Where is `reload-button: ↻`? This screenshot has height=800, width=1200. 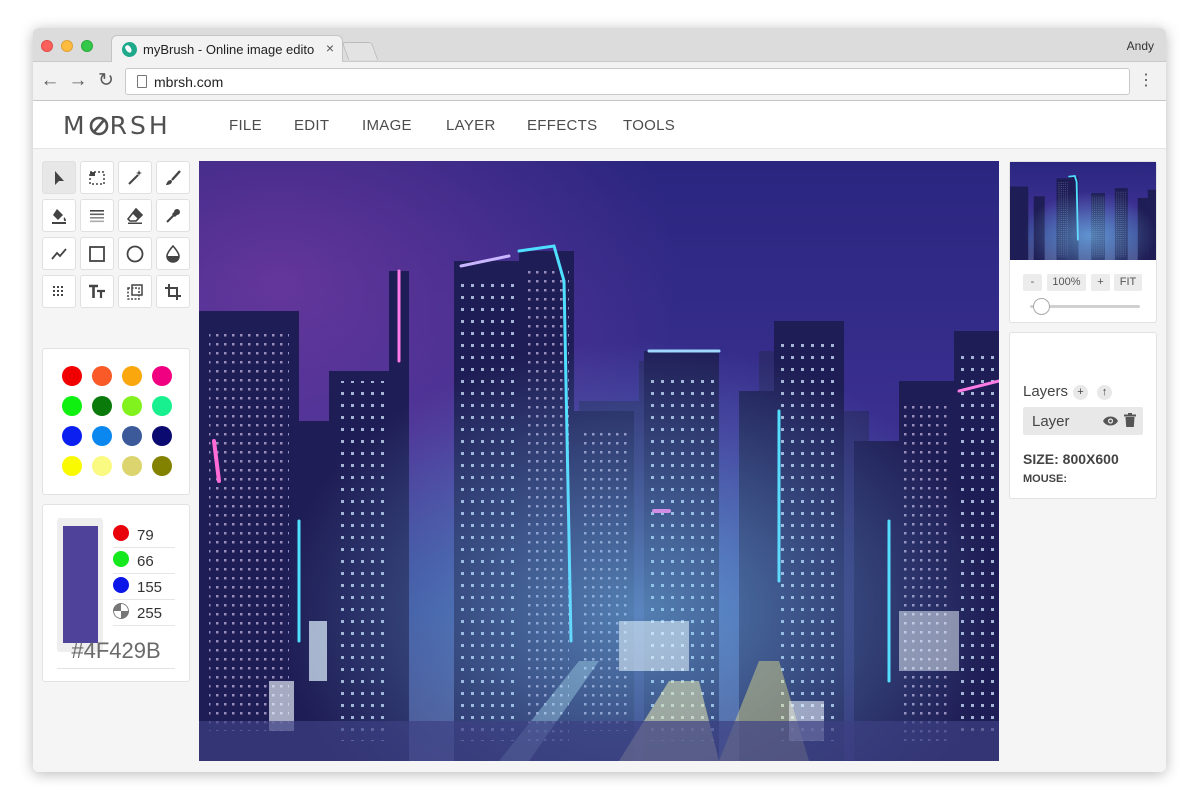
reload-button: ↻ is located at coordinates (106, 81).